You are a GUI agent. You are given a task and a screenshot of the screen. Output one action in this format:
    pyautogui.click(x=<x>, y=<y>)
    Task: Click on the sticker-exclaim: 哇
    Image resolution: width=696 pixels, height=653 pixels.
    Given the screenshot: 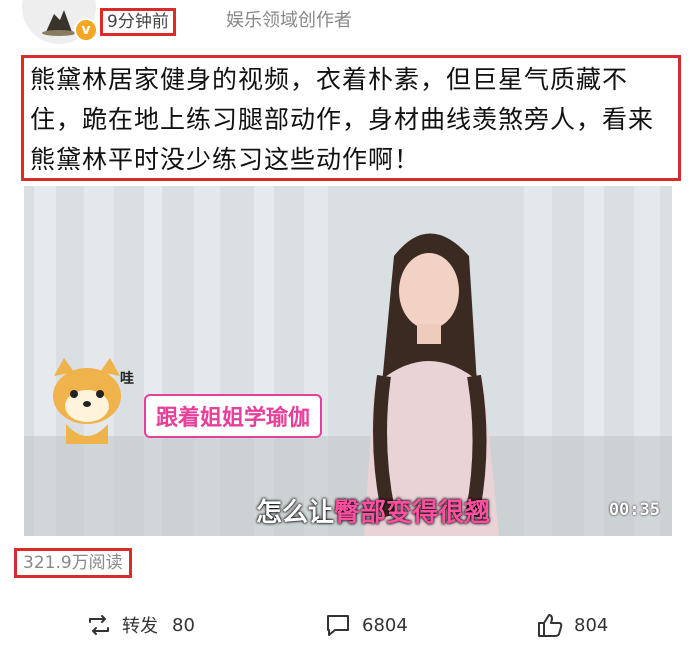 What is the action you would take?
    pyautogui.click(x=127, y=379)
    